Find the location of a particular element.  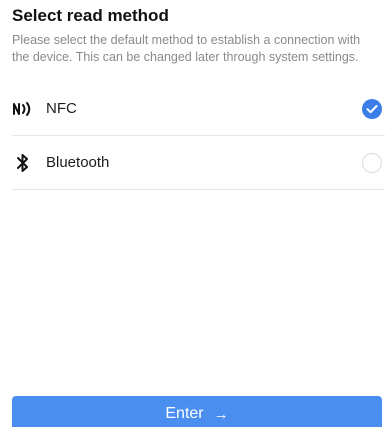

checkmark-icon is located at coordinates (372, 108).